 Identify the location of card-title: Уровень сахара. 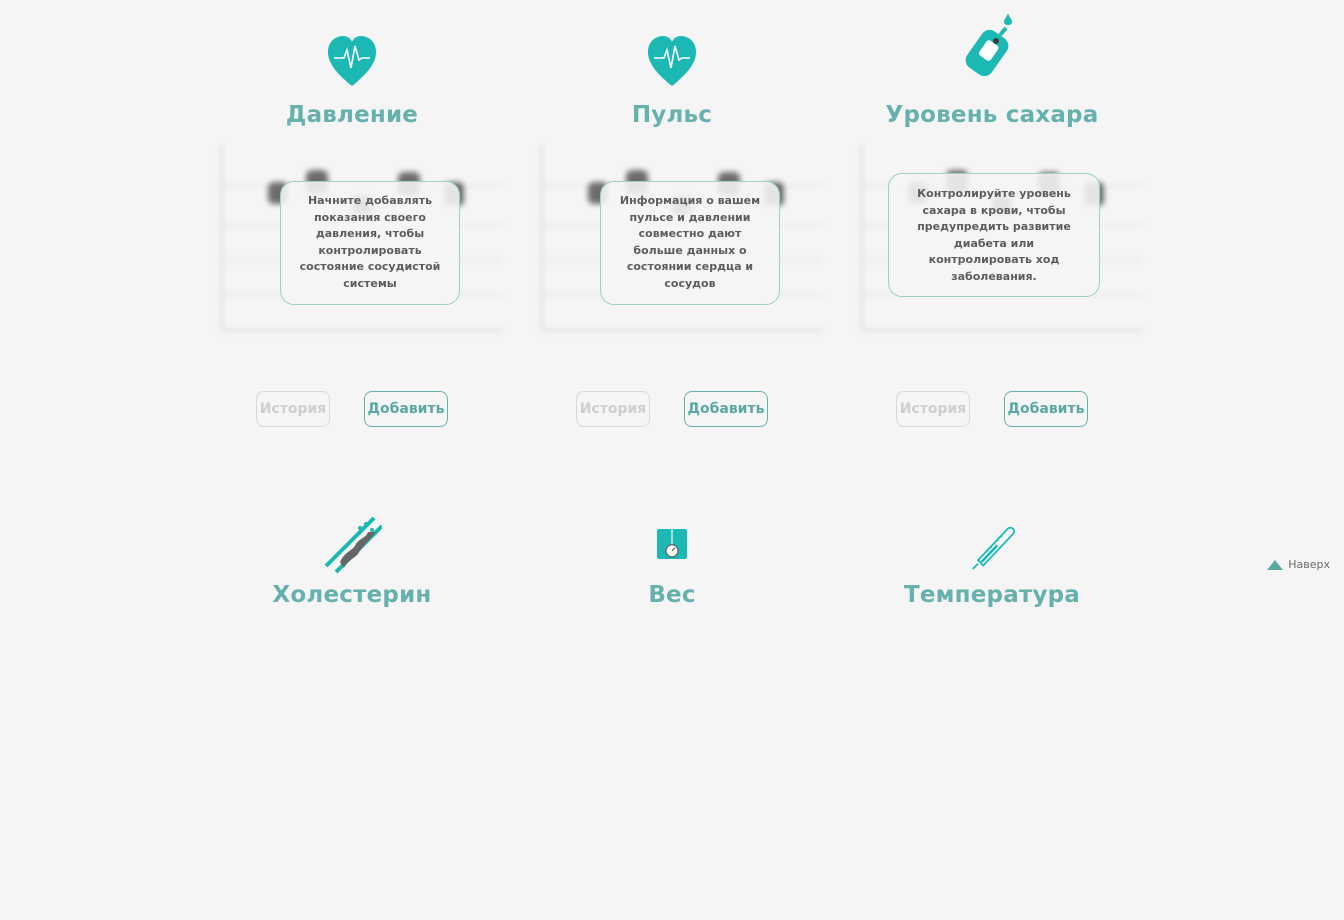
(992, 115).